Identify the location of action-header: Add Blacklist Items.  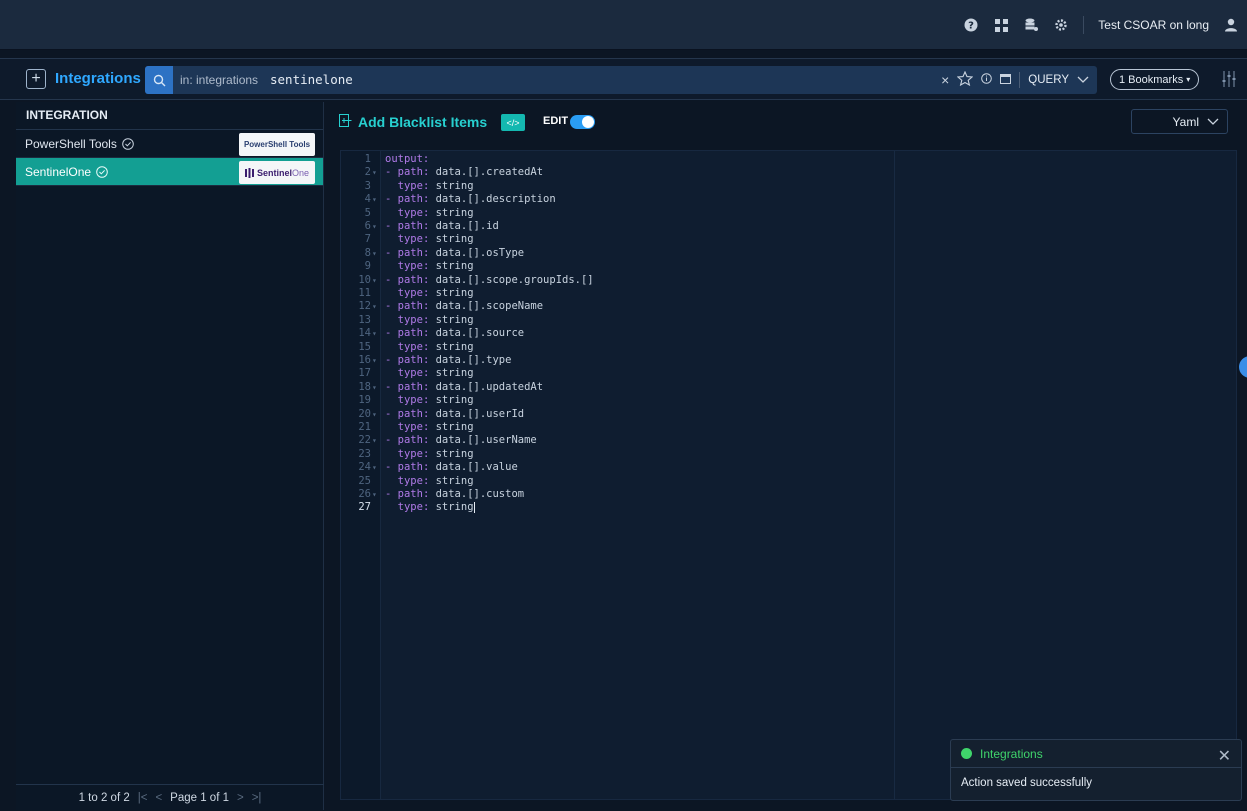
(413, 122).